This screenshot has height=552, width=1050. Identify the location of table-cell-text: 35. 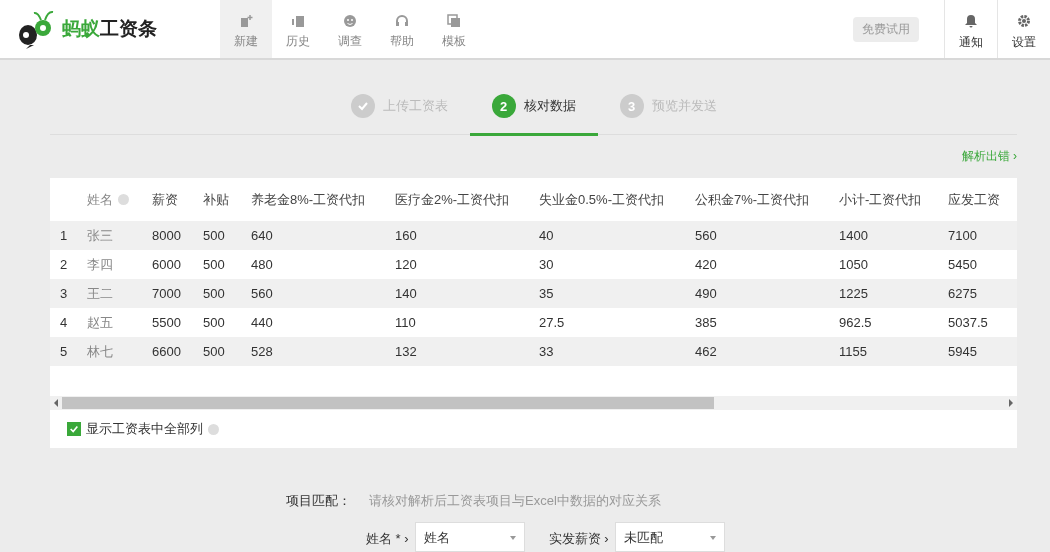
(547, 293).